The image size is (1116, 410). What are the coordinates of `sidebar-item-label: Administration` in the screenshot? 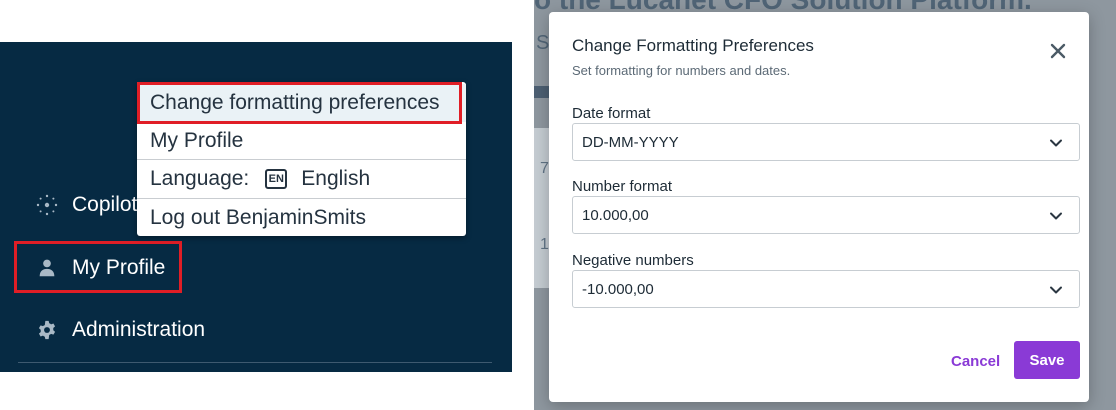 It's located at (139, 329).